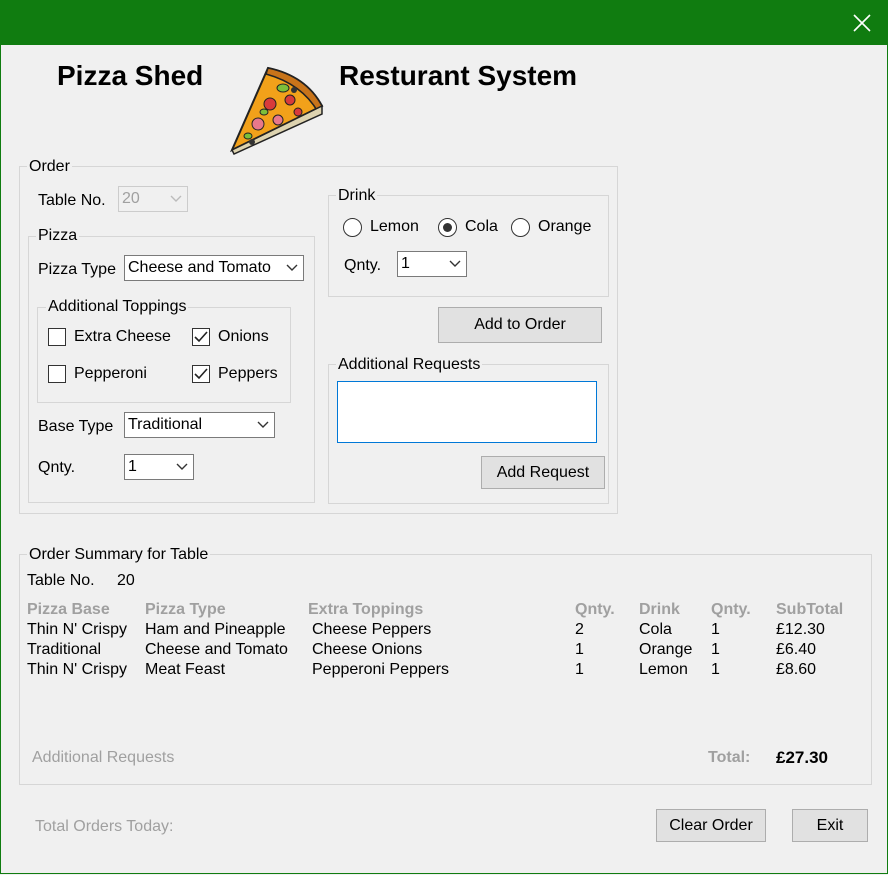 The width and height of the screenshot is (888, 875). Describe the element at coordinates (659, 609) in the screenshot. I see `col-header-drink: Drink` at that location.